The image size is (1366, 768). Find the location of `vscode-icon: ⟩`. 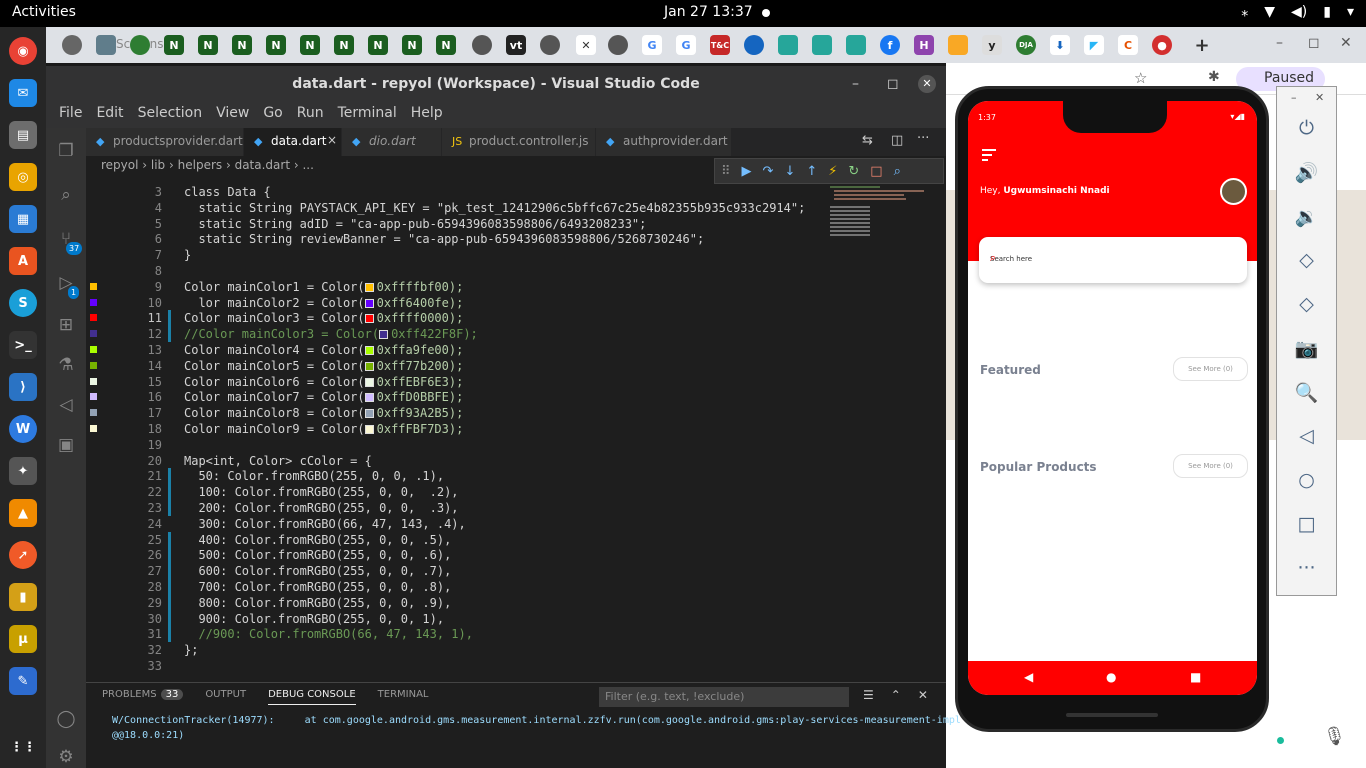

vscode-icon: ⟩ is located at coordinates (23, 387).